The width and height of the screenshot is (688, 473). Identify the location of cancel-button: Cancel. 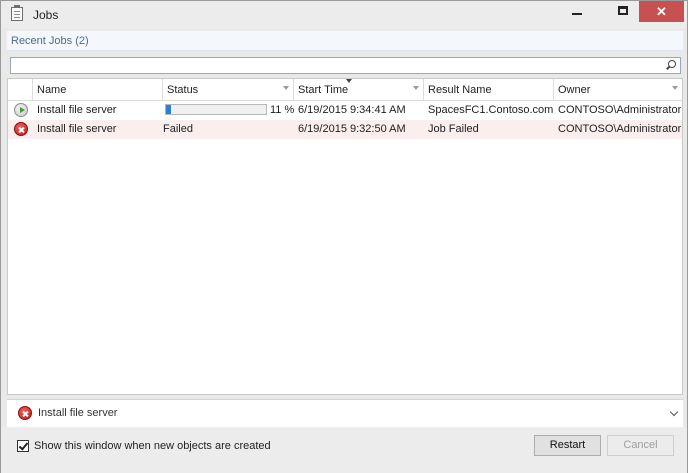
(640, 445).